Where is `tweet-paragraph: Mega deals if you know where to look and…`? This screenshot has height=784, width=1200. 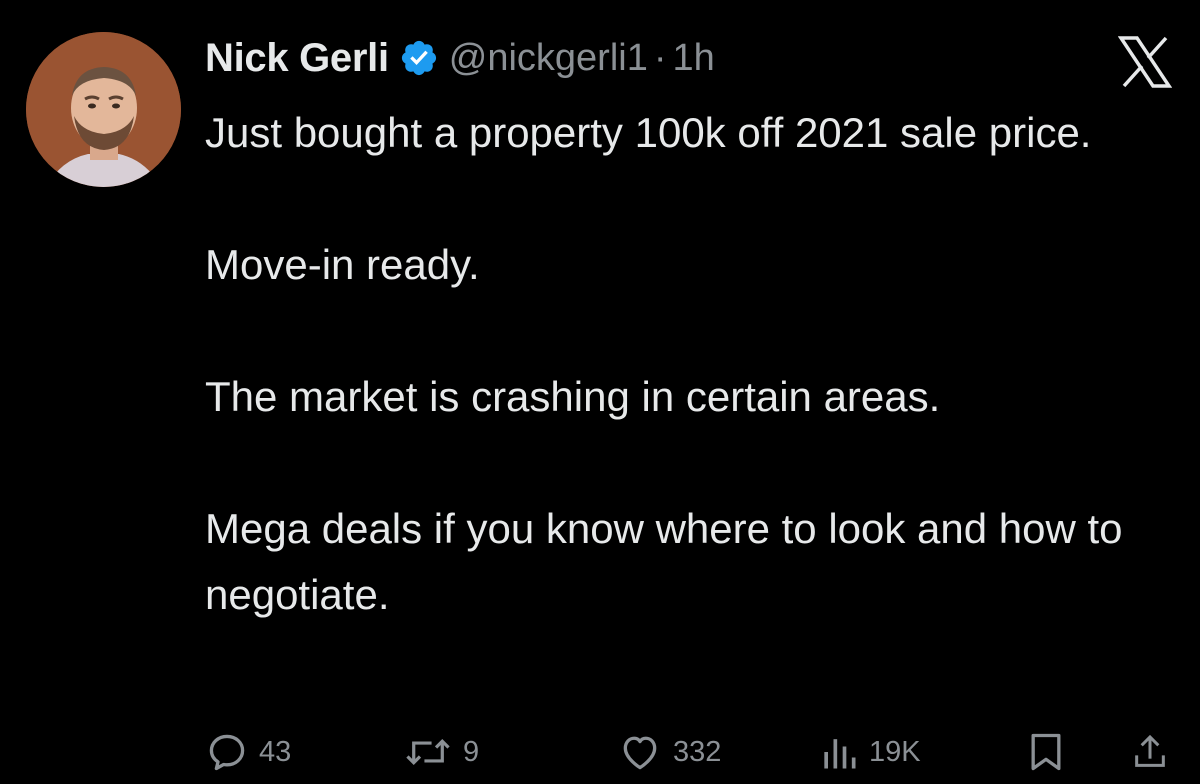
tweet-paragraph: Mega deals if you know where to look and… is located at coordinates (664, 561).